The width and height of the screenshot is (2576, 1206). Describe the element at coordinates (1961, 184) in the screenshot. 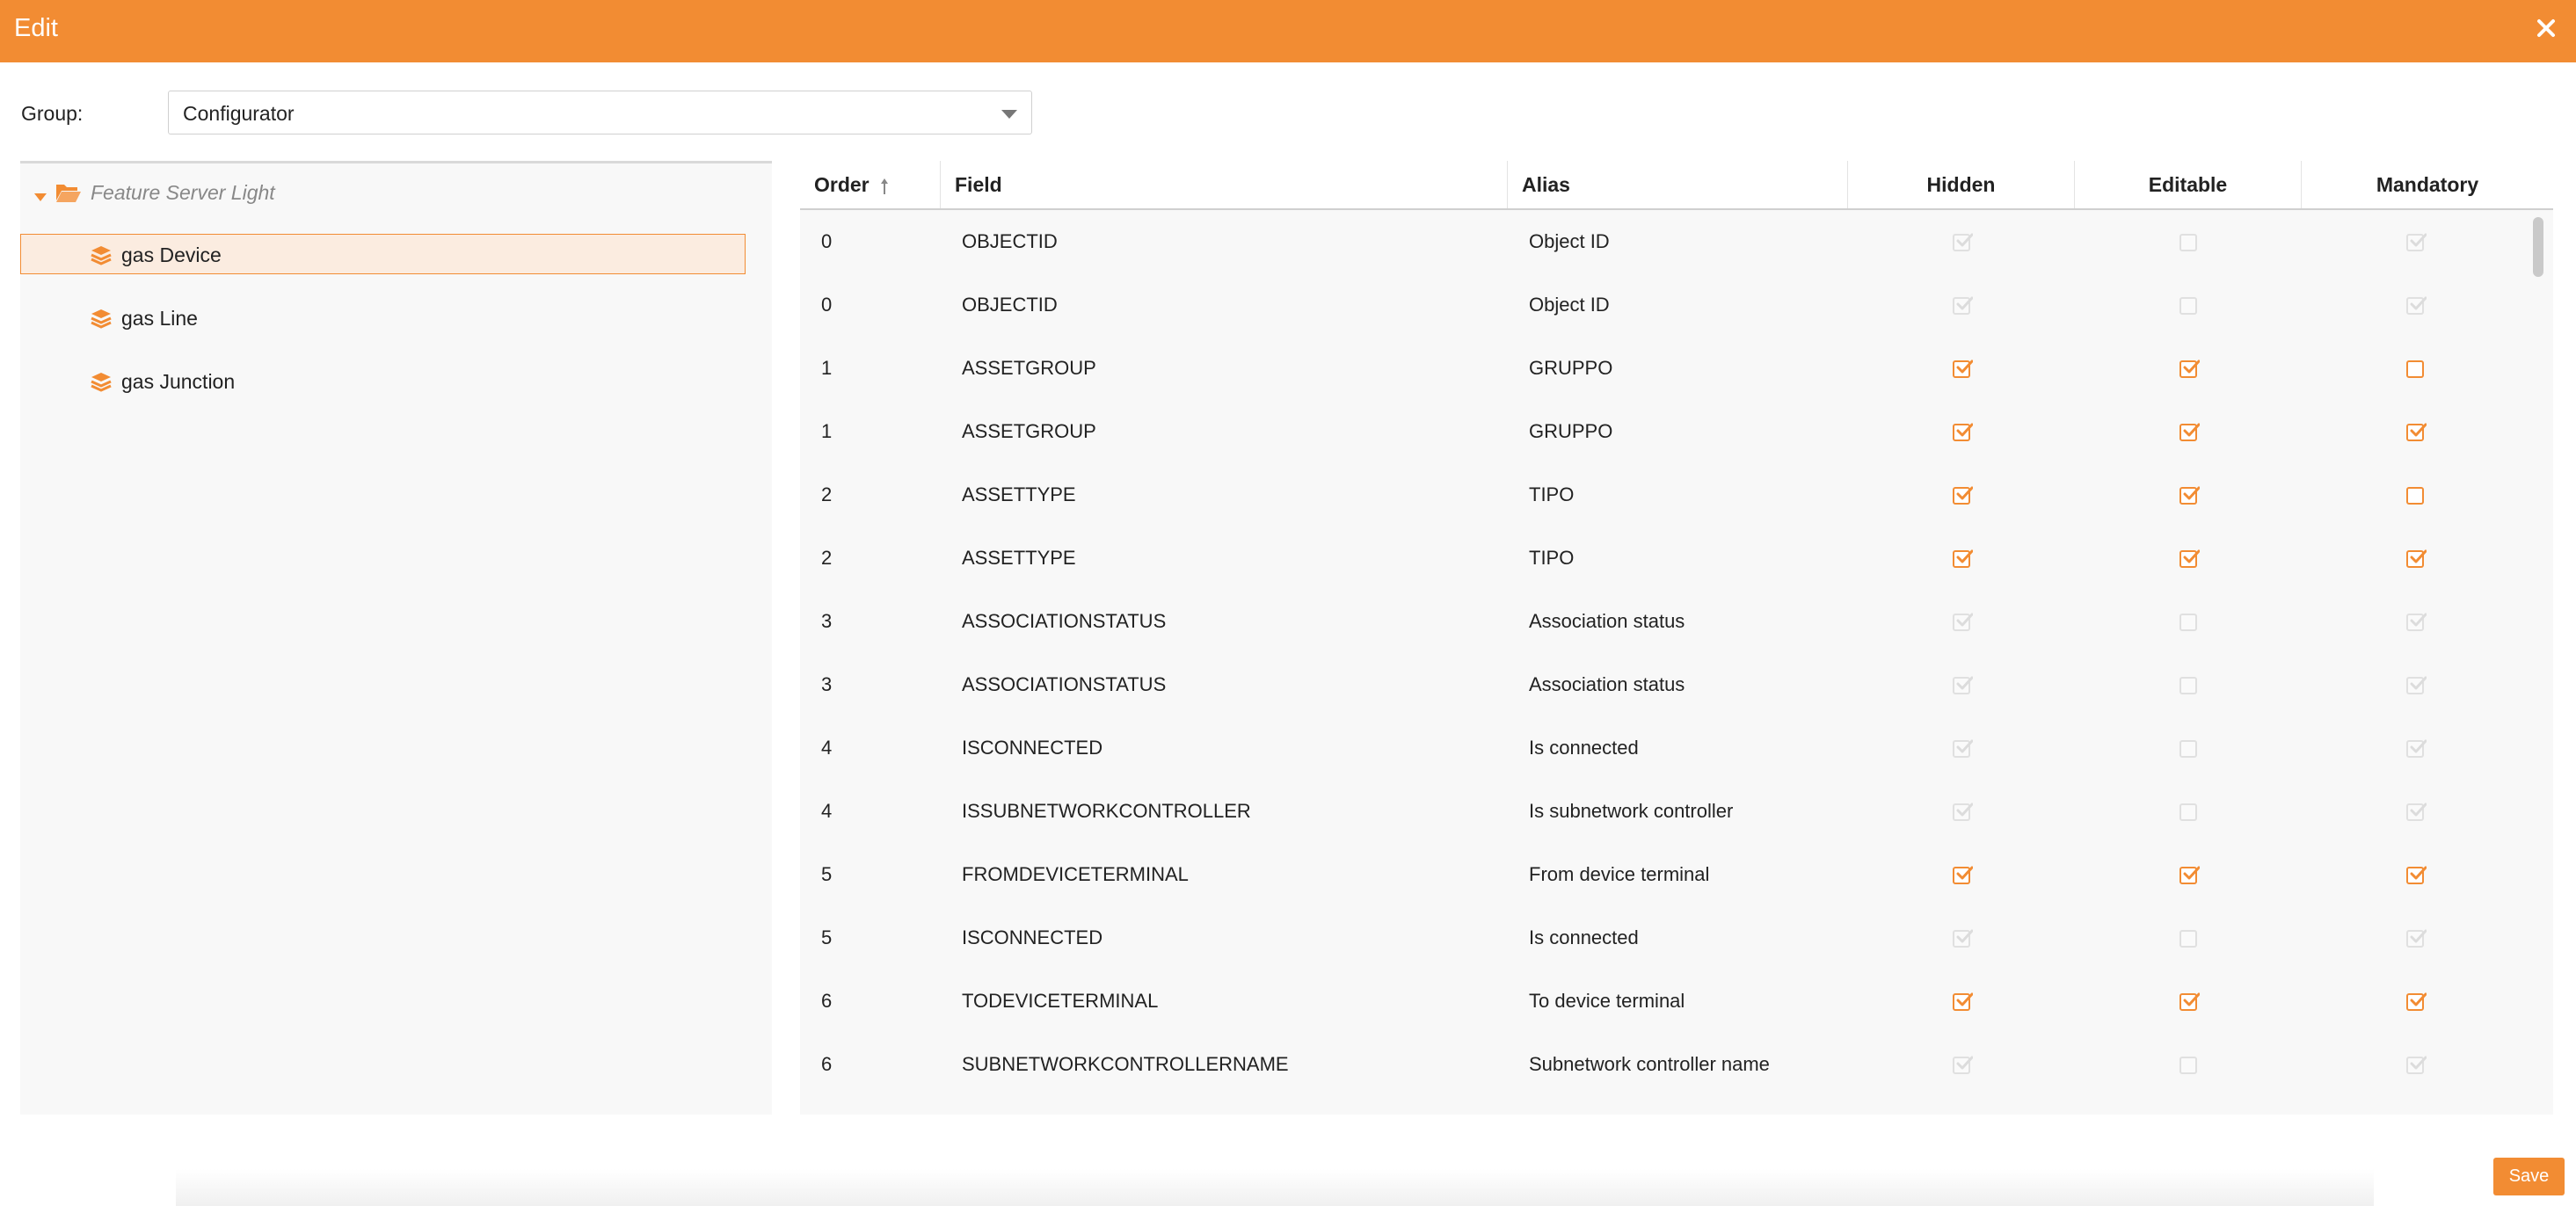

I see `column-header-hidden: Hidden` at that location.